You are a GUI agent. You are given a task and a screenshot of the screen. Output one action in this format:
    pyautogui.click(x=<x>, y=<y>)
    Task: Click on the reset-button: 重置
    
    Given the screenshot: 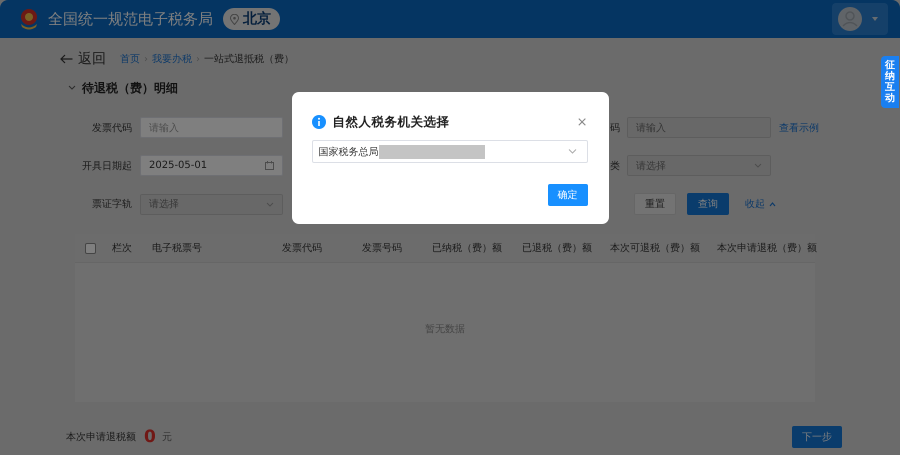 What is the action you would take?
    pyautogui.click(x=655, y=204)
    